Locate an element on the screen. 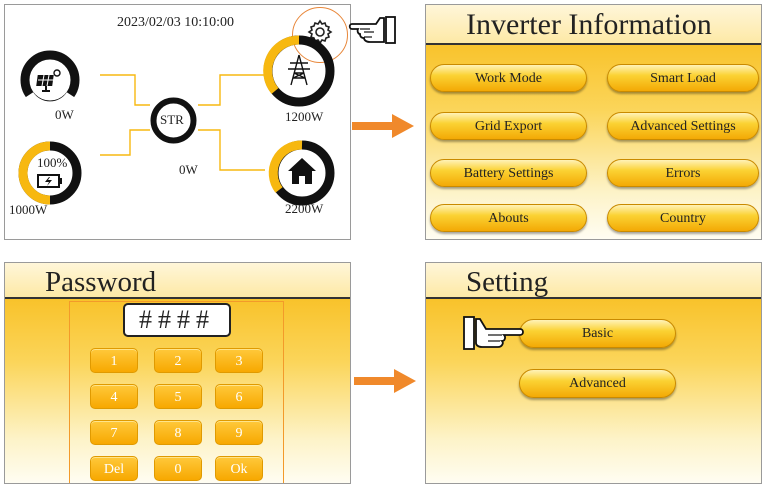  load-gauge is located at coordinates (302, 173).